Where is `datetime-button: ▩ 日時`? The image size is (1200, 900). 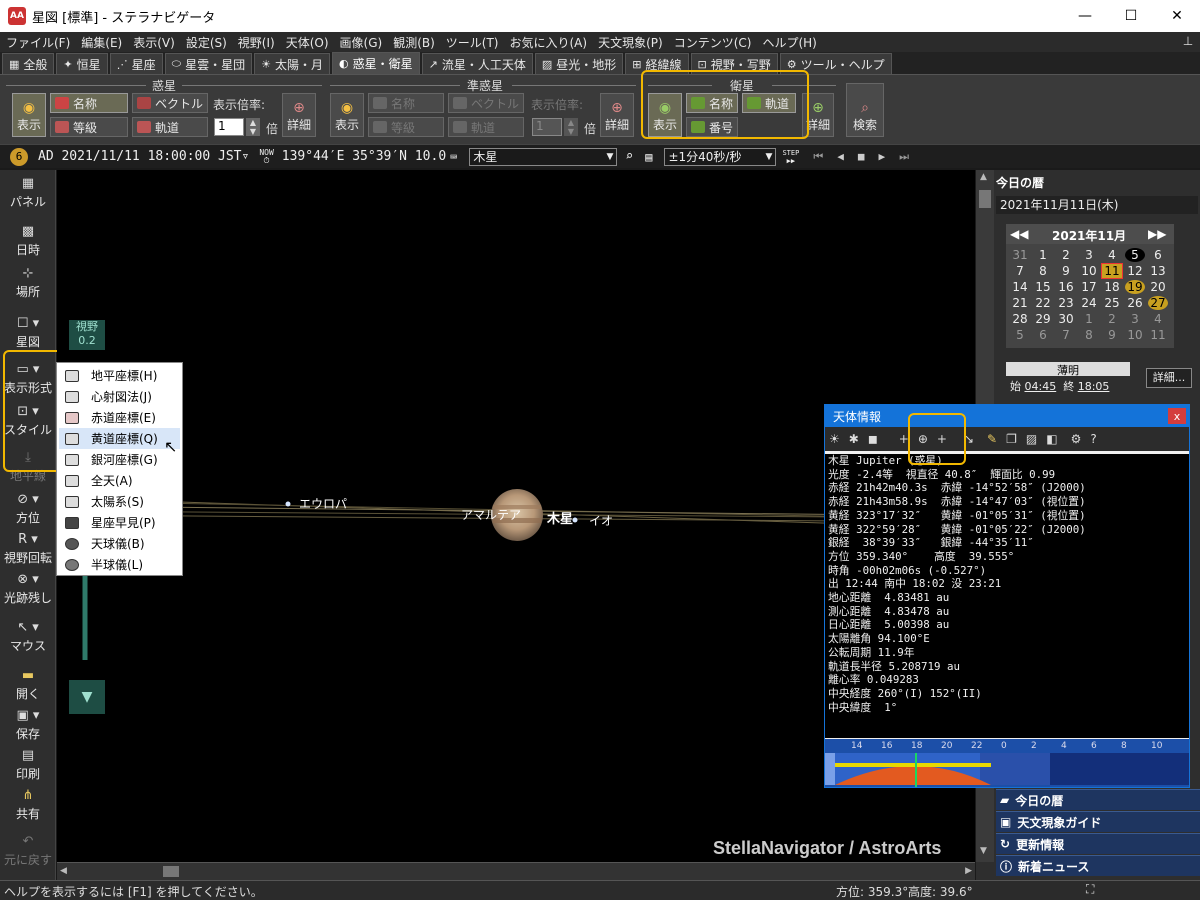 datetime-button: ▩ 日時 is located at coordinates (28, 241).